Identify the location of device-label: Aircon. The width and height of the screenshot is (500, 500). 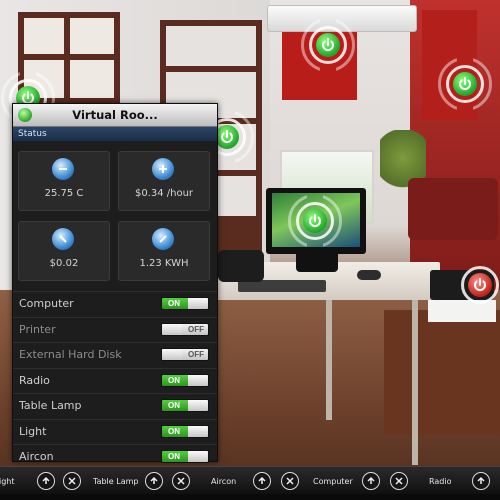
(36, 456).